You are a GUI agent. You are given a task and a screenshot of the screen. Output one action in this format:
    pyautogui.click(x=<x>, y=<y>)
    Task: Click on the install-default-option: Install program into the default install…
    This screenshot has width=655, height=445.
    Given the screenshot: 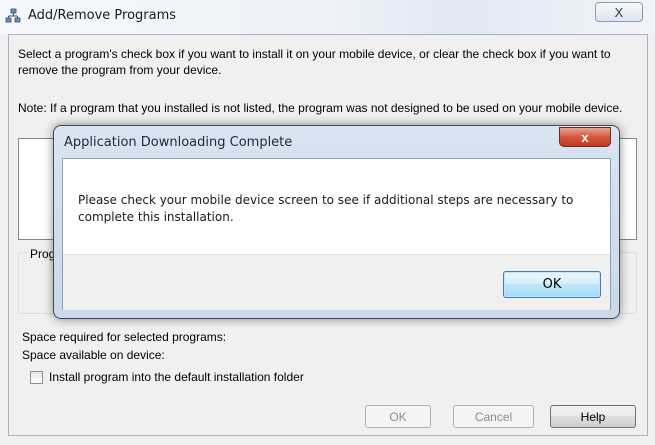 What is the action you would take?
    pyautogui.click(x=167, y=377)
    